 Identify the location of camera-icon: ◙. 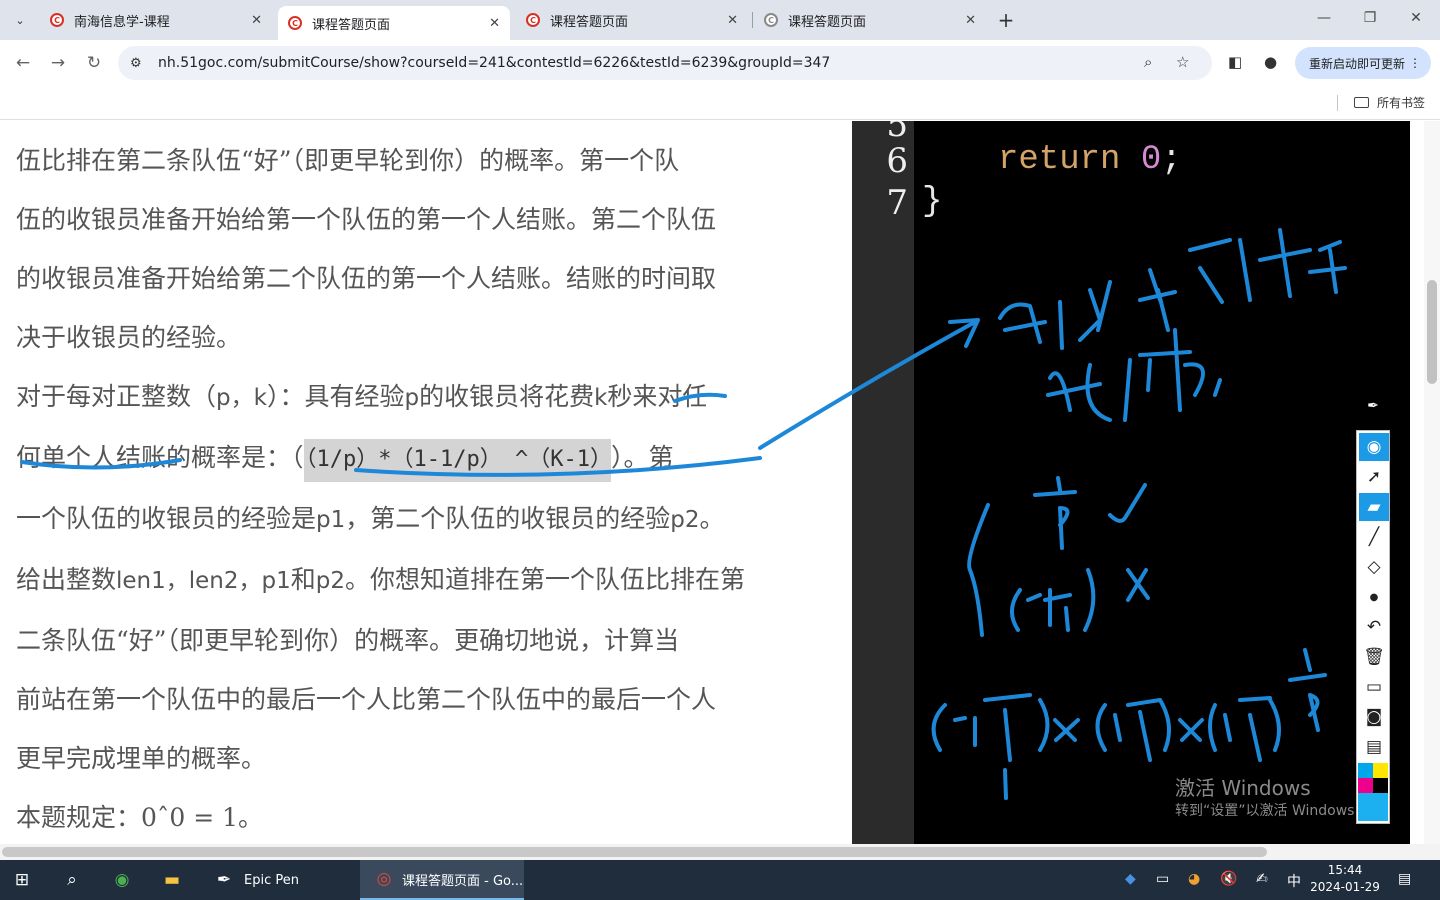
(1374, 717).